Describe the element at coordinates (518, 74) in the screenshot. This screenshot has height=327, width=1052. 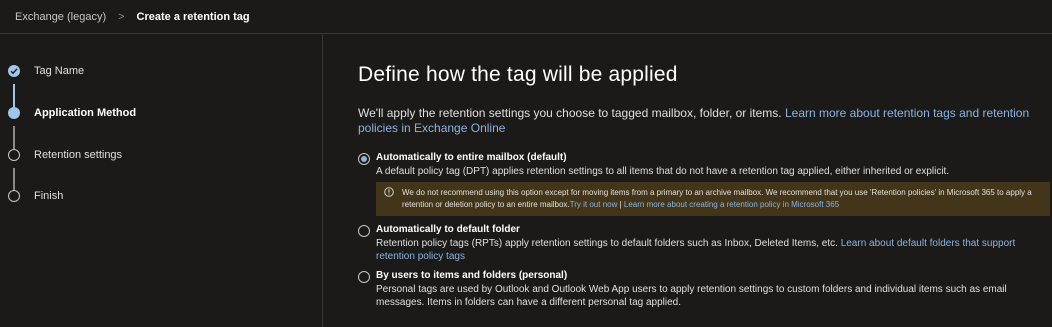
I see `page-title: Define how the tag will be applied` at that location.